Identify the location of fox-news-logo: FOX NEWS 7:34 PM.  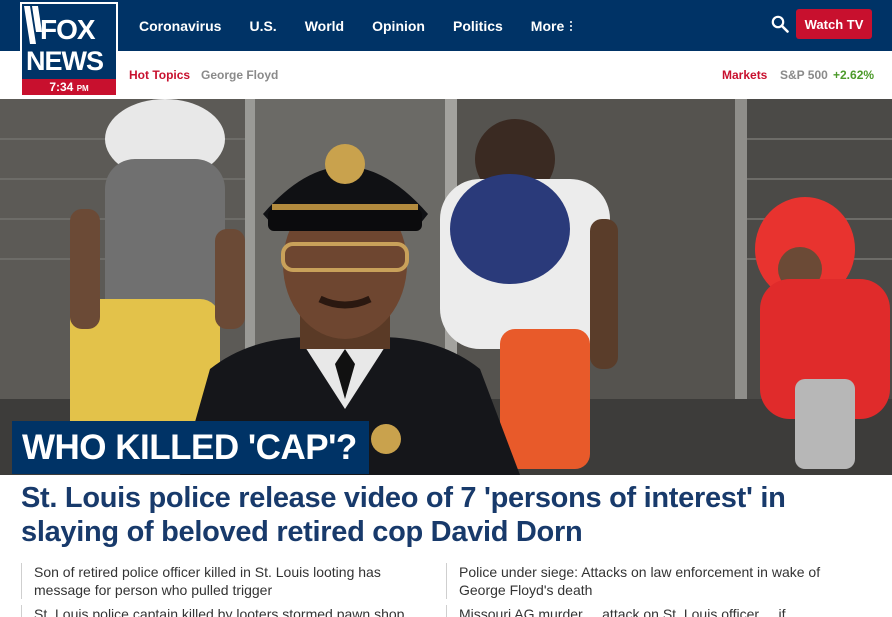
(69, 49).